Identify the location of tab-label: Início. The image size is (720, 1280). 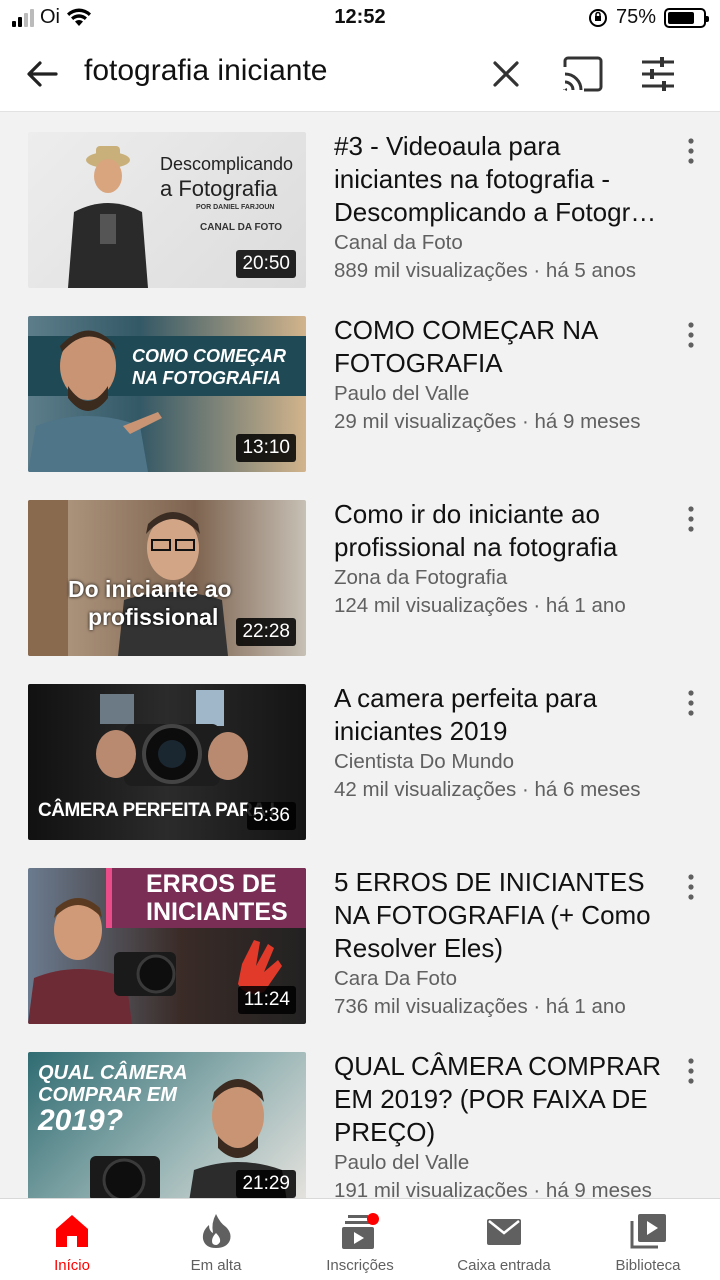
(72, 1265).